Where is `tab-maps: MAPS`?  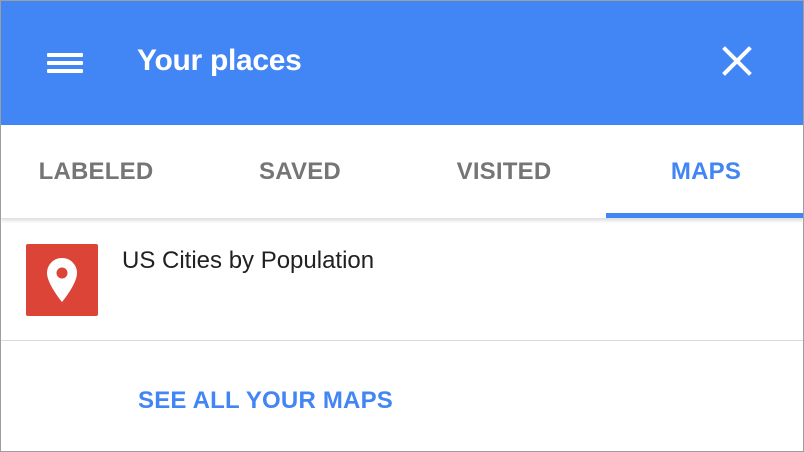
tab-maps: MAPS is located at coordinates (704, 172).